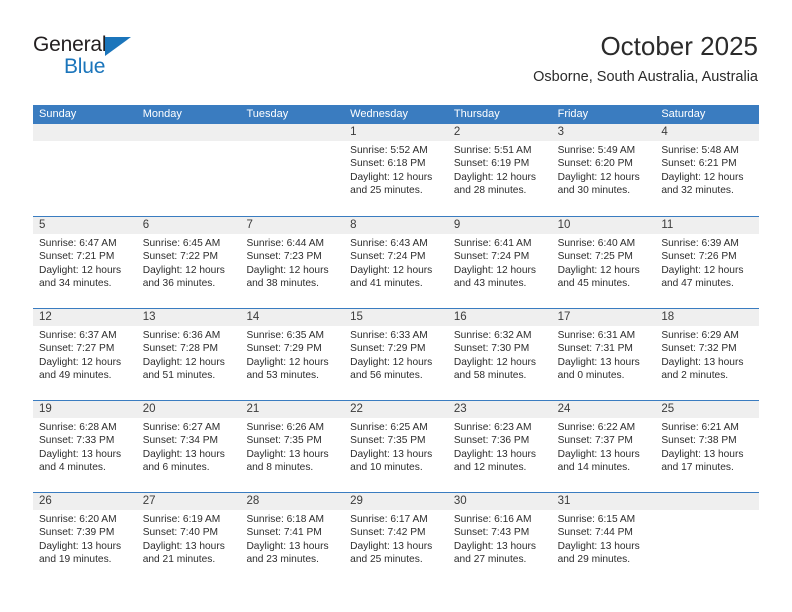  What do you see at coordinates (45, 501) in the screenshot?
I see `day-number: 26` at bounding box center [45, 501].